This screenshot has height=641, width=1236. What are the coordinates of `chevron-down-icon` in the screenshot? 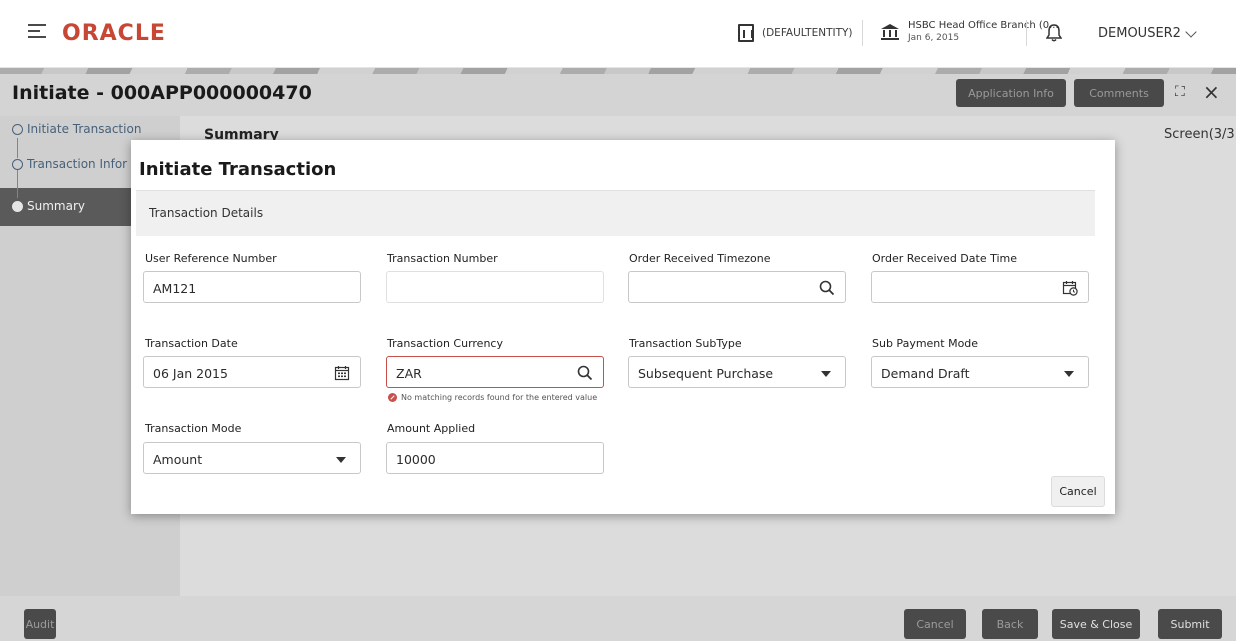 It's located at (1191, 31).